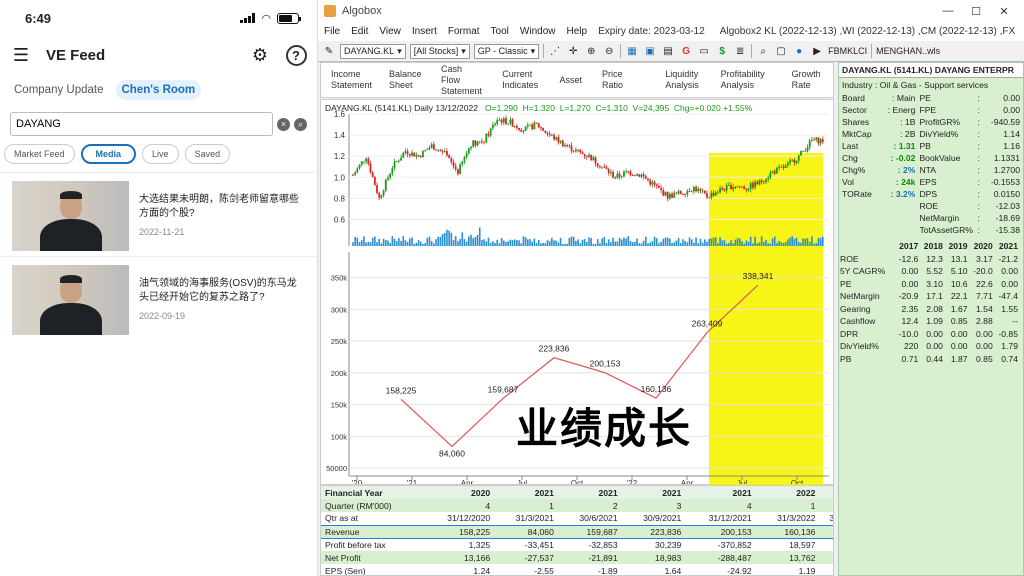 The height and width of the screenshot is (576, 1024). Describe the element at coordinates (390, 31) in the screenshot. I see `menu-view: View` at that location.